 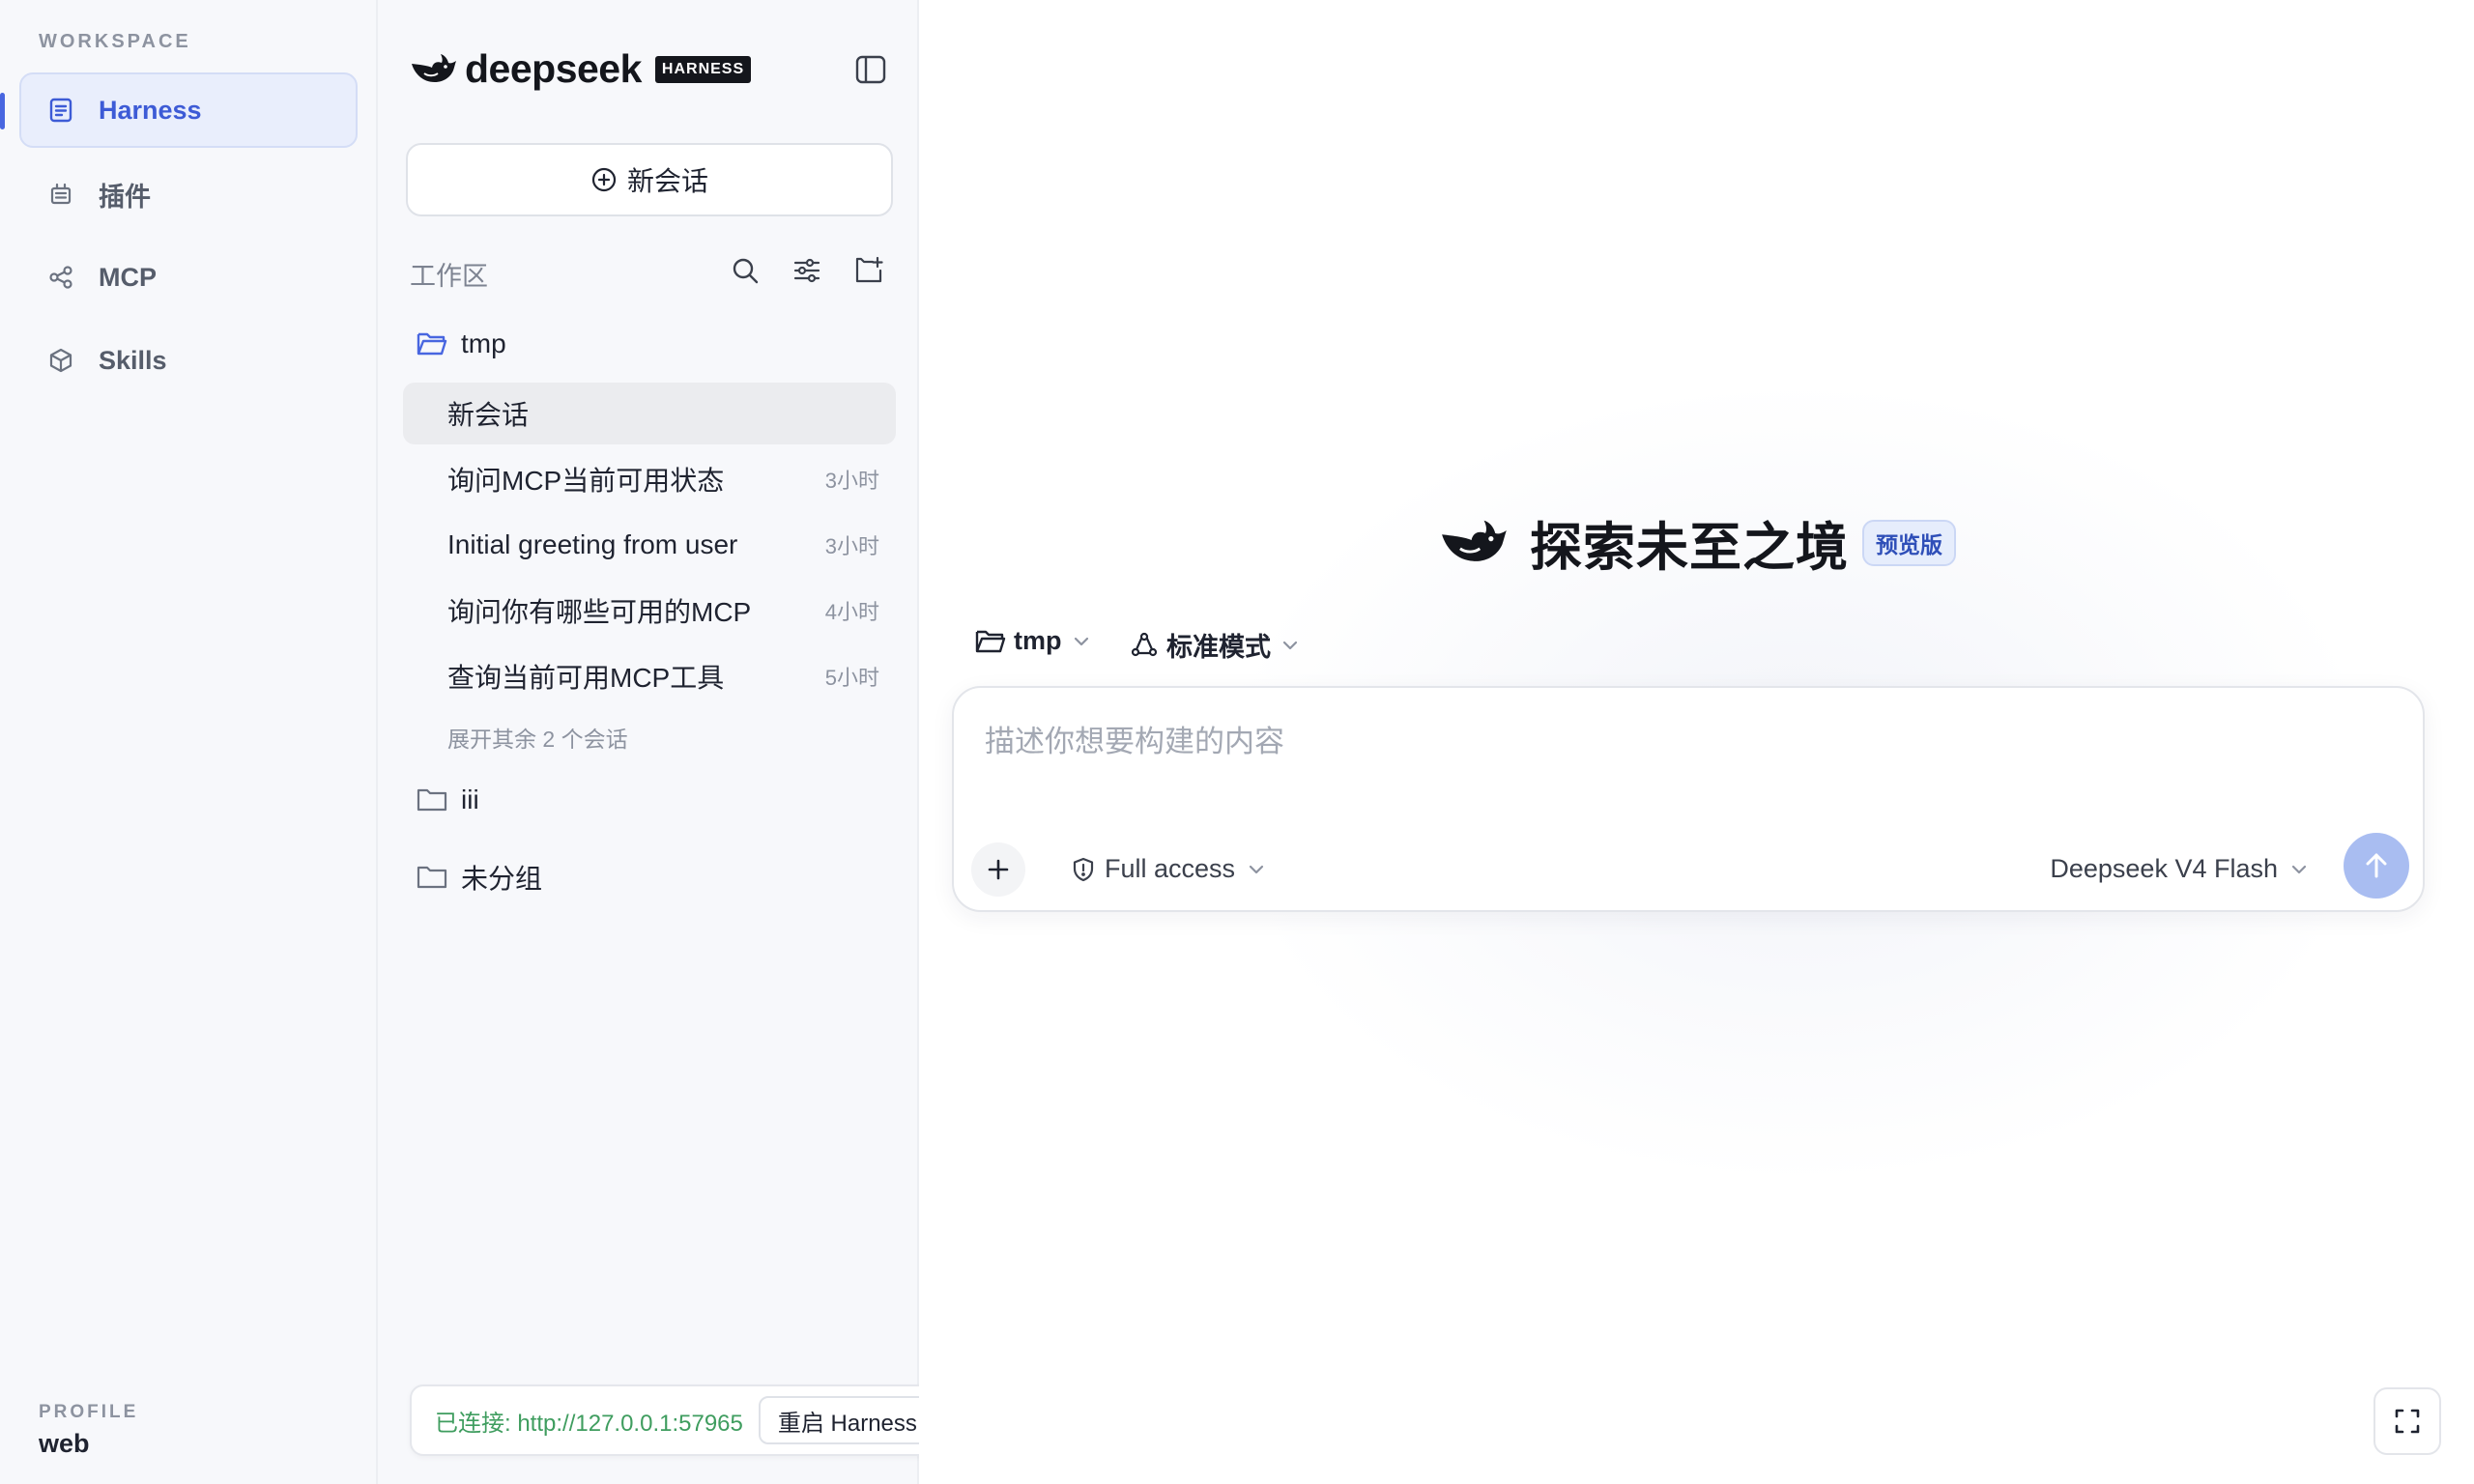 I want to click on expand-icon, so click(x=2407, y=1422).